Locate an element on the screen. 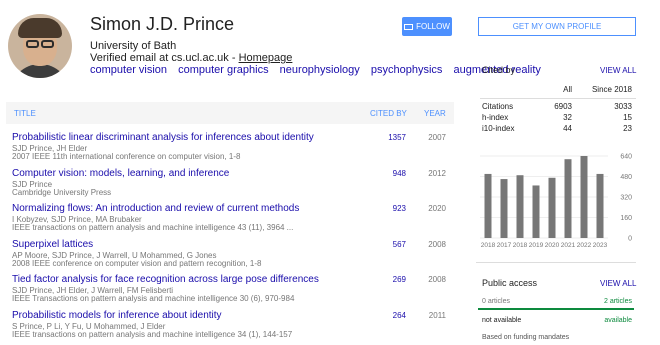  y-tick-label: 320 is located at coordinates (626, 198).